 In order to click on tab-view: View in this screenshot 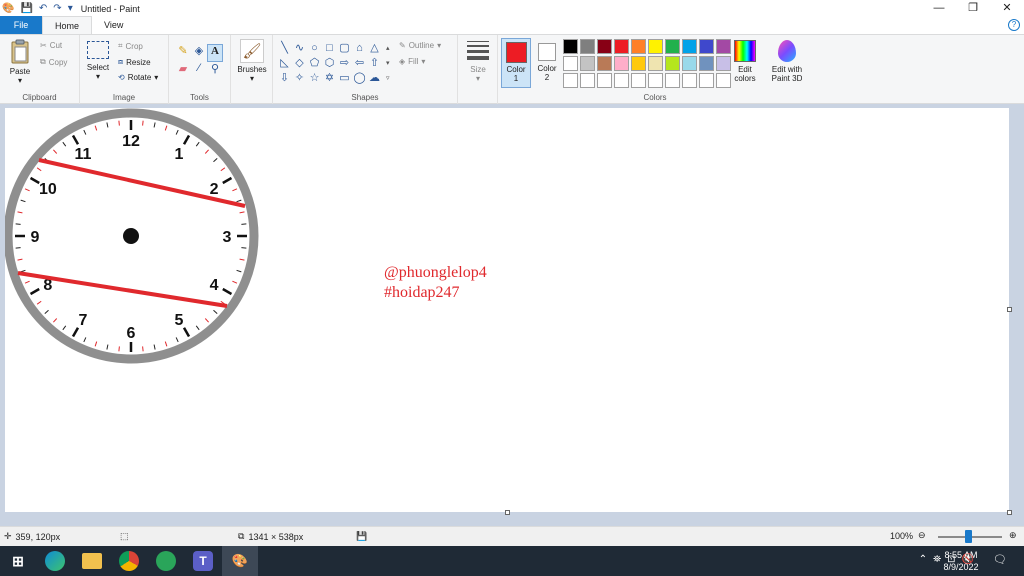, I will do `click(113, 25)`.